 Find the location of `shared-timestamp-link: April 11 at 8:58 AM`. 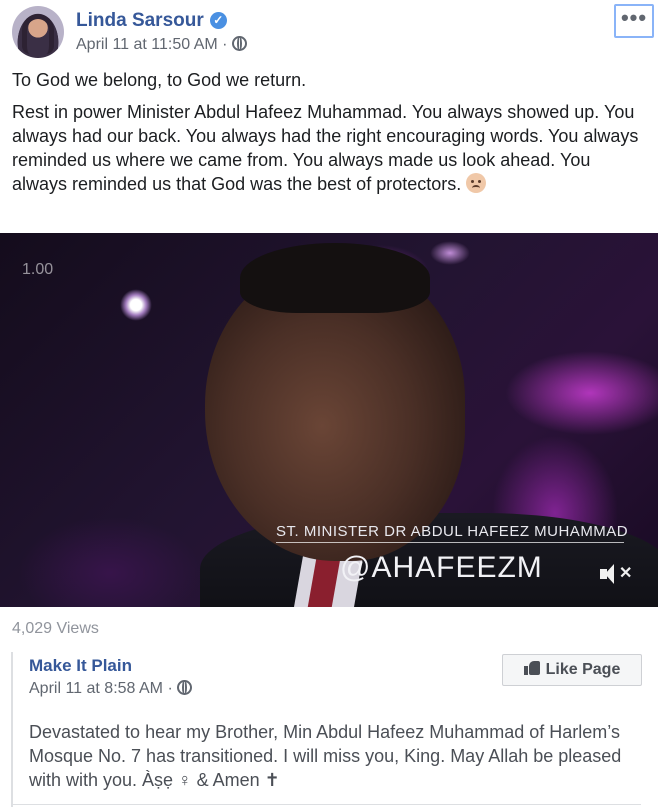

shared-timestamp-link: April 11 at 8:58 AM is located at coordinates (96, 688).